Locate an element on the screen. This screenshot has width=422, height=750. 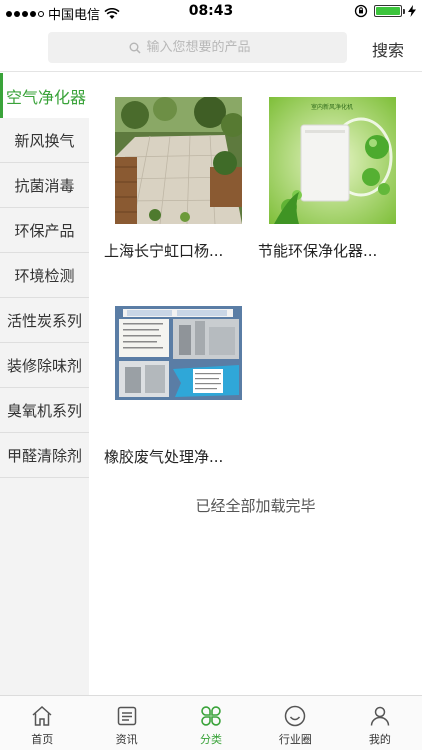
category-icon is located at coordinates (211, 716).